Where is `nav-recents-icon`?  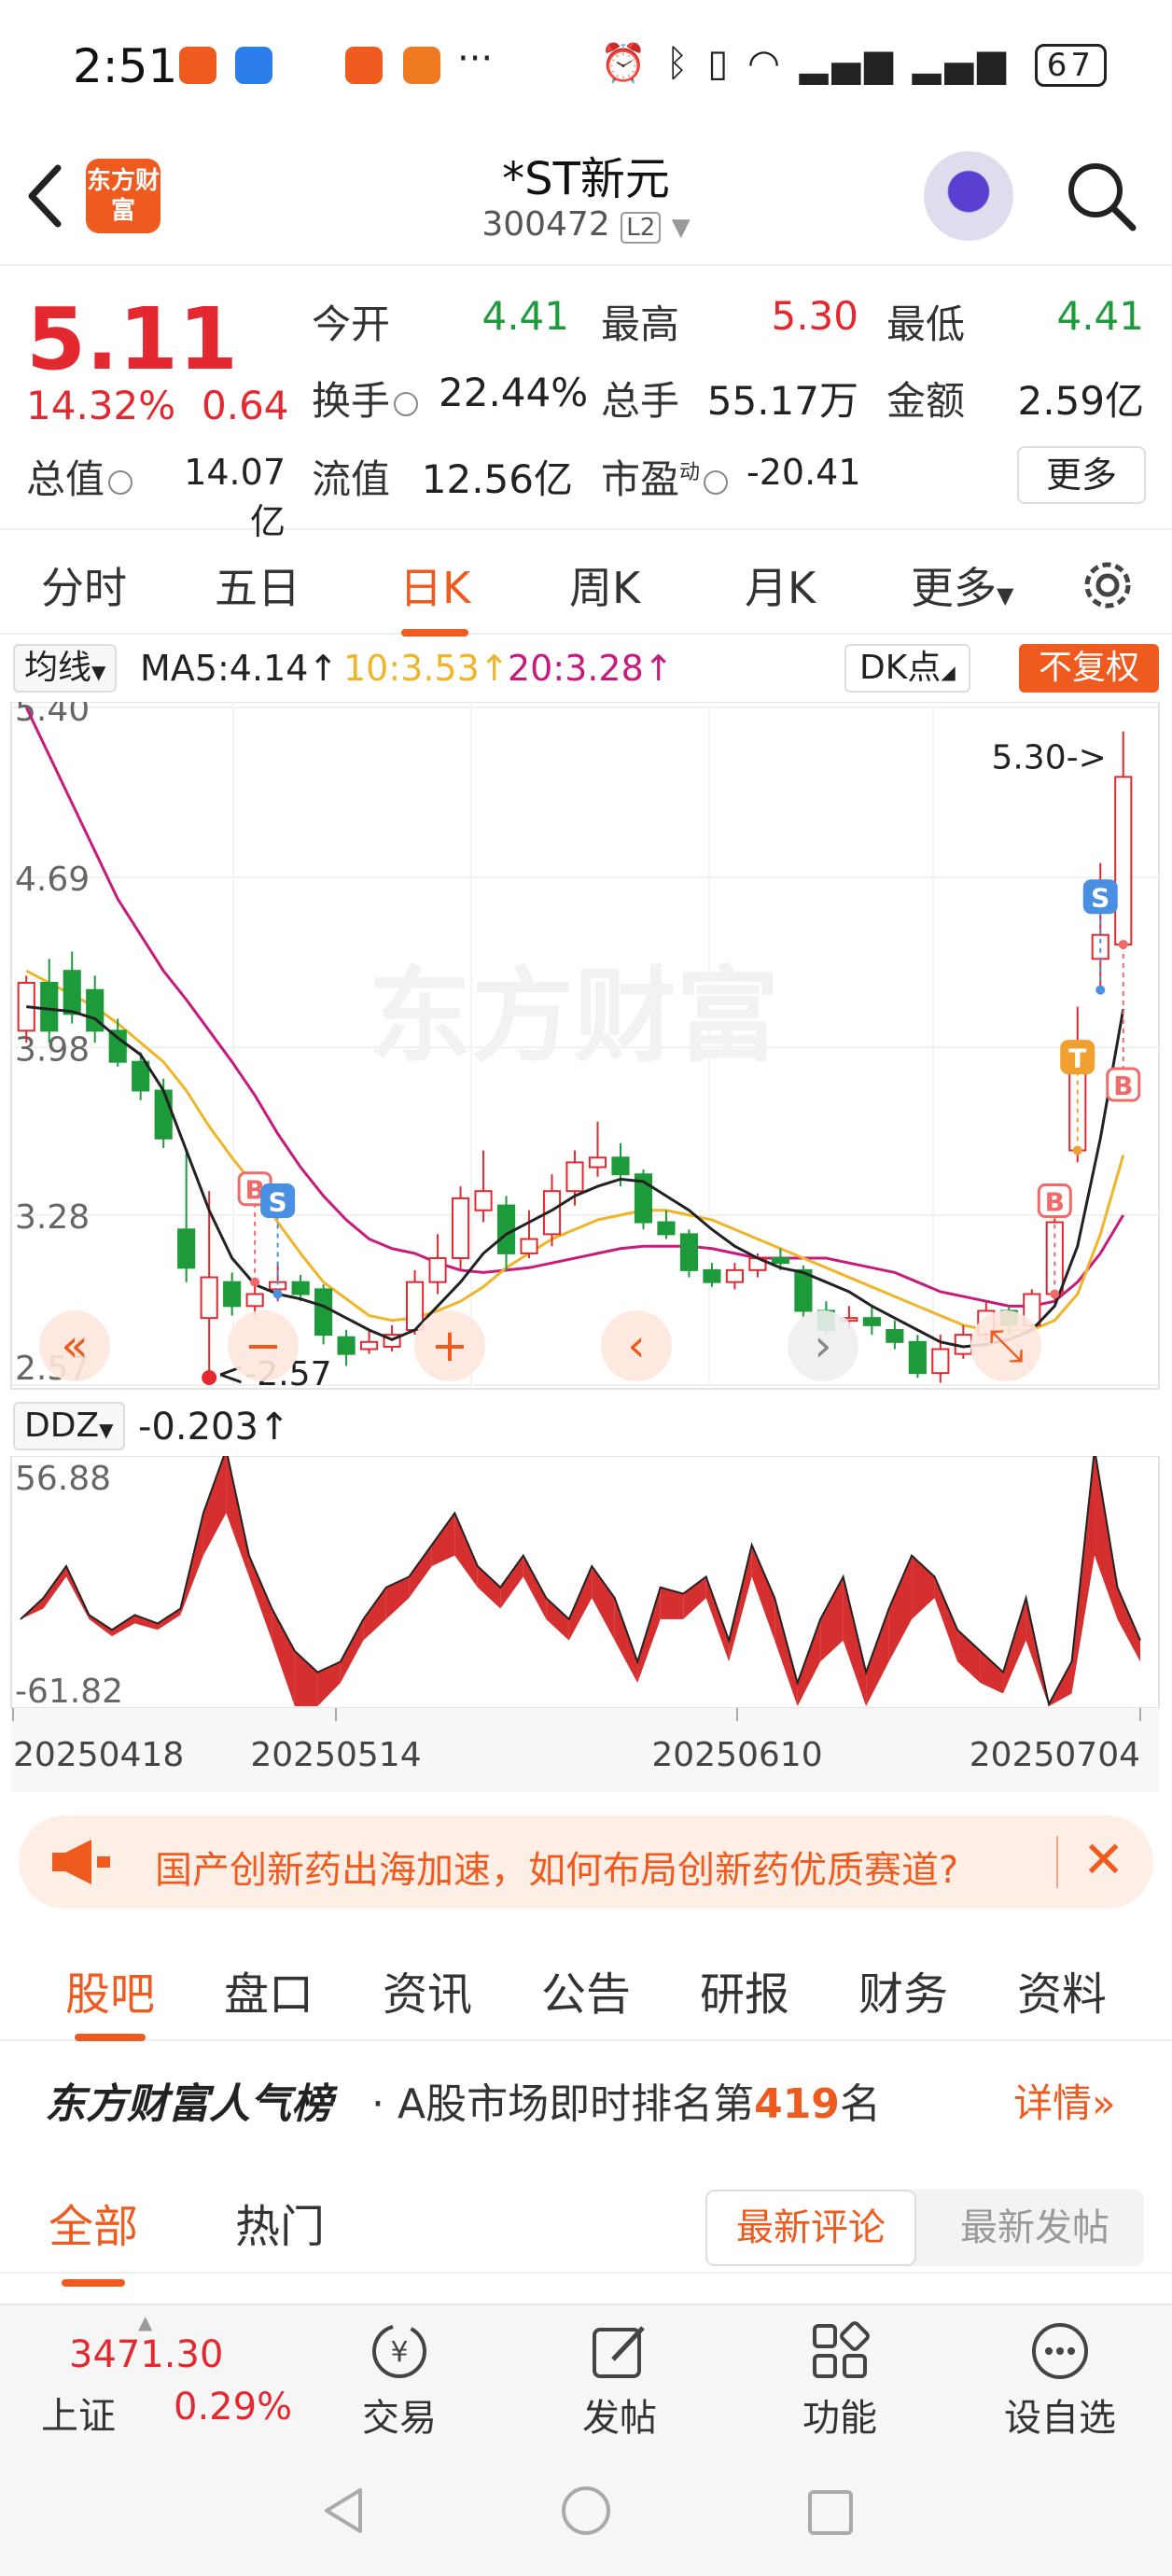 nav-recents-icon is located at coordinates (830, 2512).